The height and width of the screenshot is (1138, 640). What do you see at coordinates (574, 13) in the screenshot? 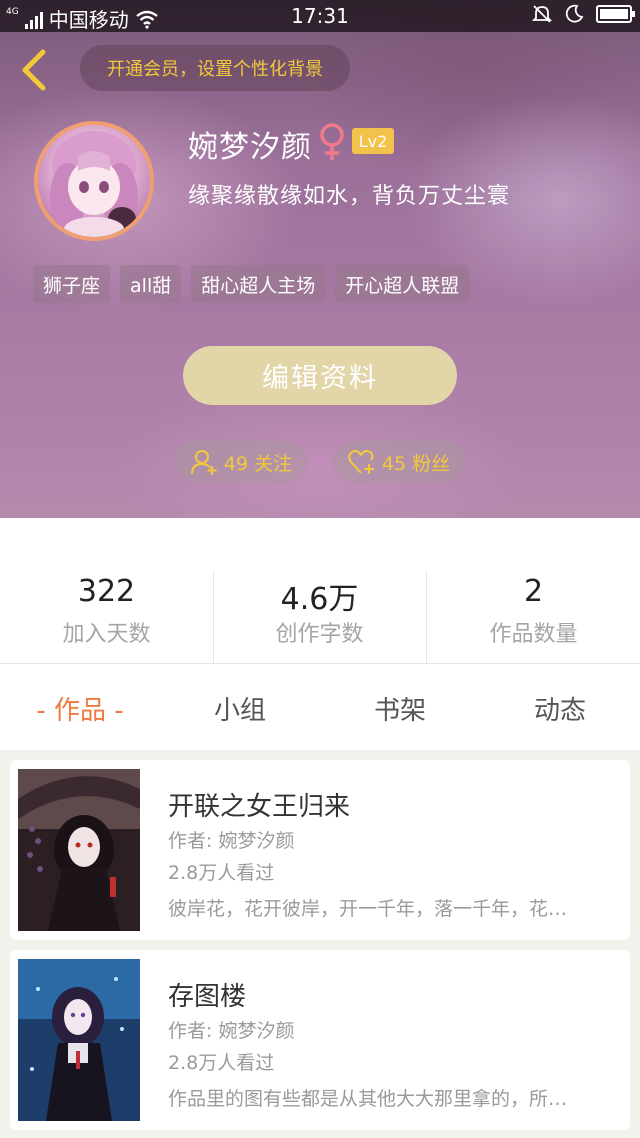
I see `moon-icon` at bounding box center [574, 13].